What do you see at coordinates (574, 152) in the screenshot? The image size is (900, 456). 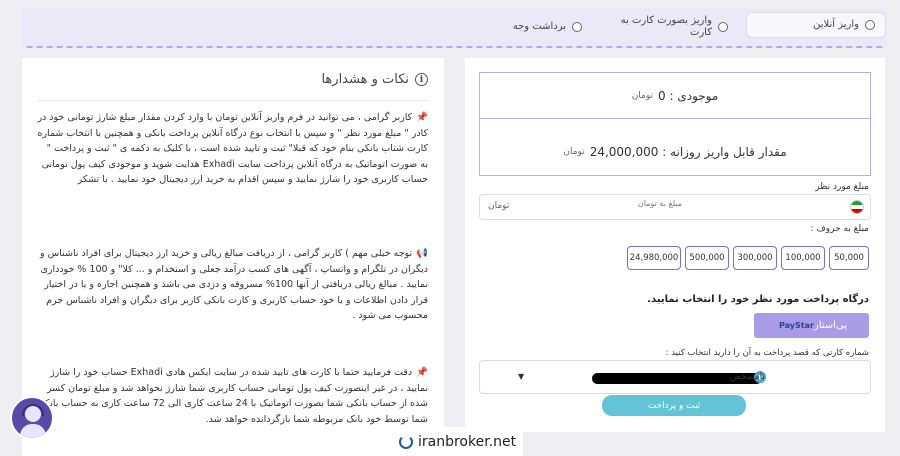 I see `daily-limit-unit: تومان` at bounding box center [574, 152].